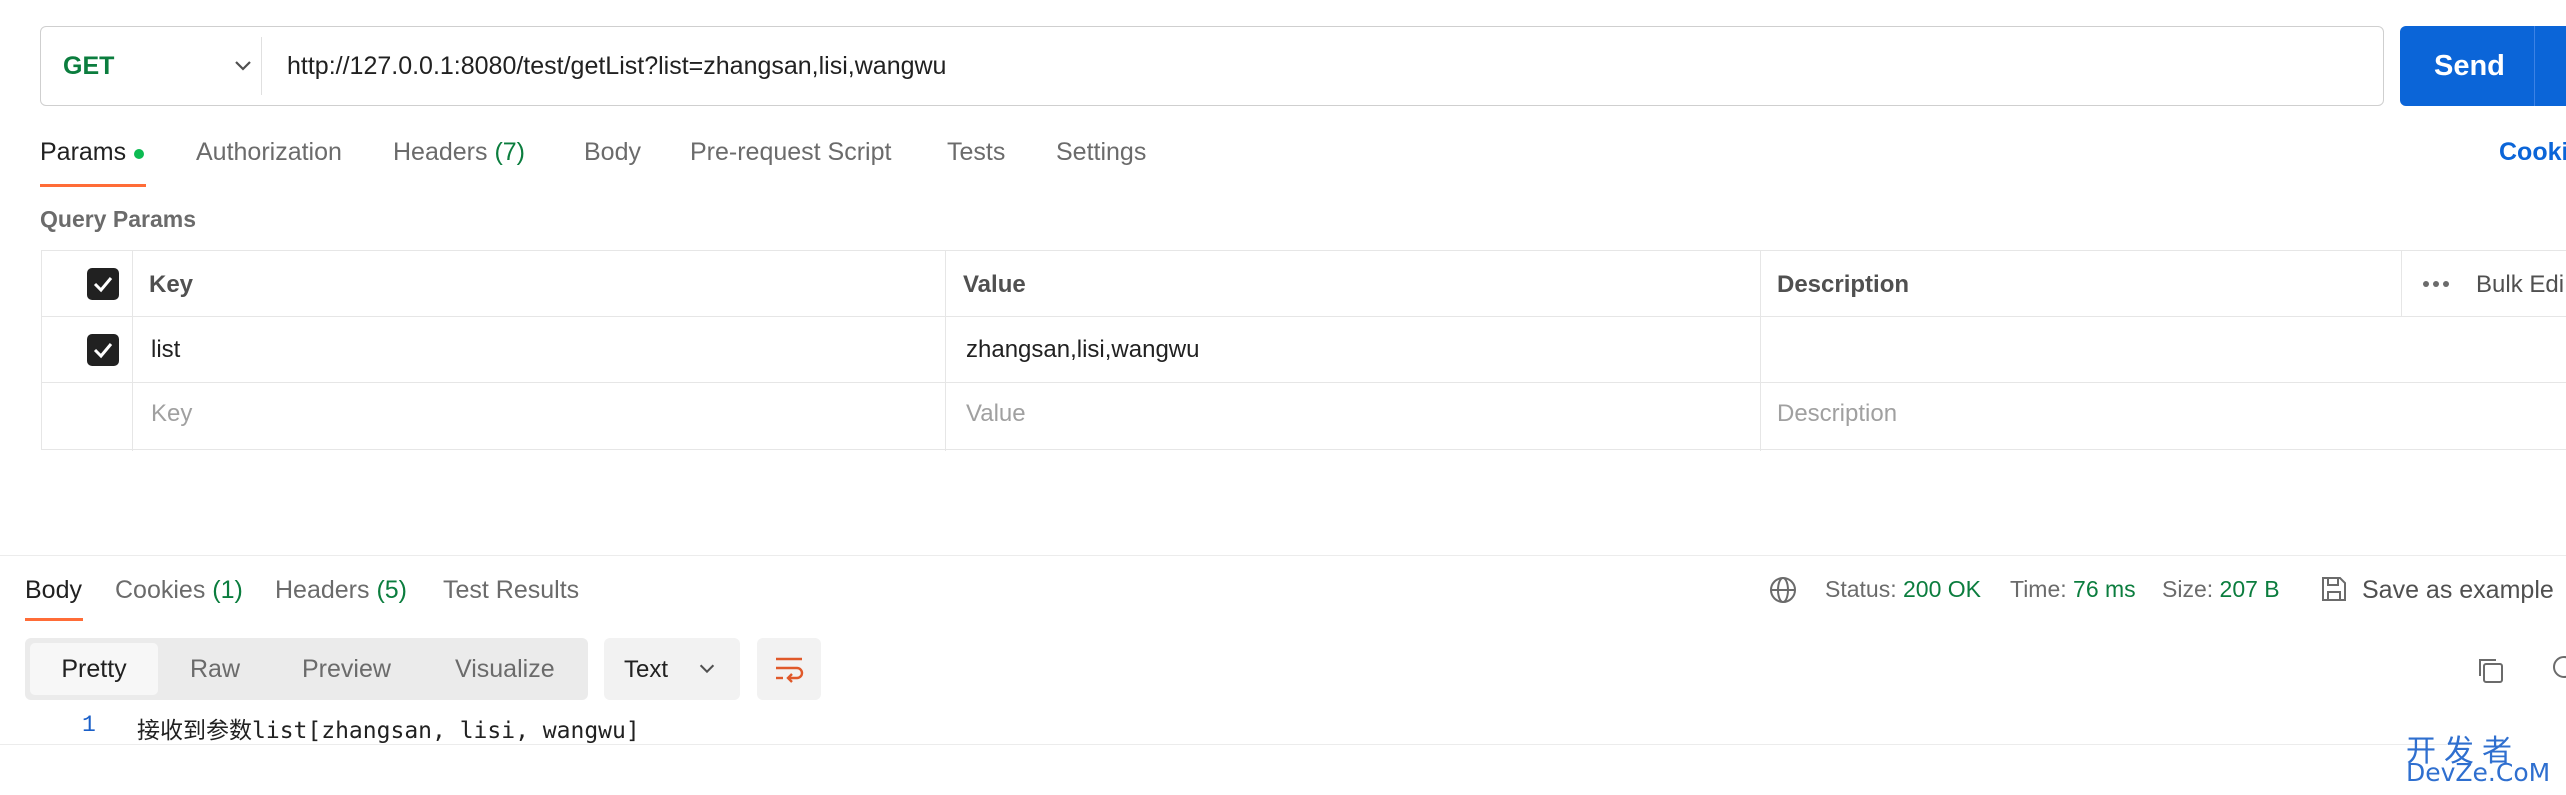 The width and height of the screenshot is (2566, 795). I want to click on send-button: Send, so click(2483, 66).